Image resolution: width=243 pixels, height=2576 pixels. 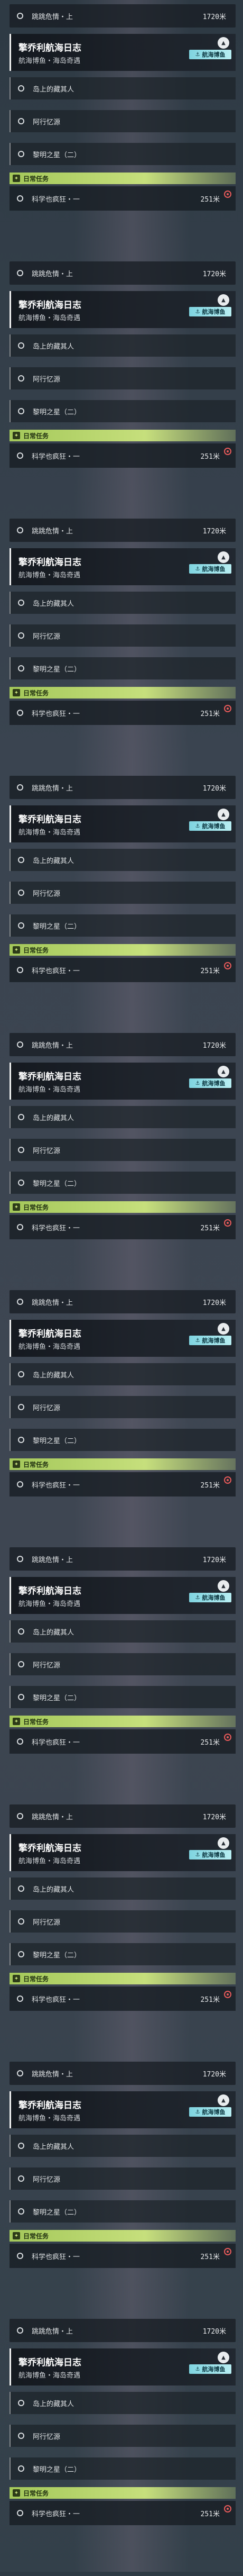 What do you see at coordinates (214, 1083) in the screenshot?
I see `quest-category-label: 航海博鱼` at bounding box center [214, 1083].